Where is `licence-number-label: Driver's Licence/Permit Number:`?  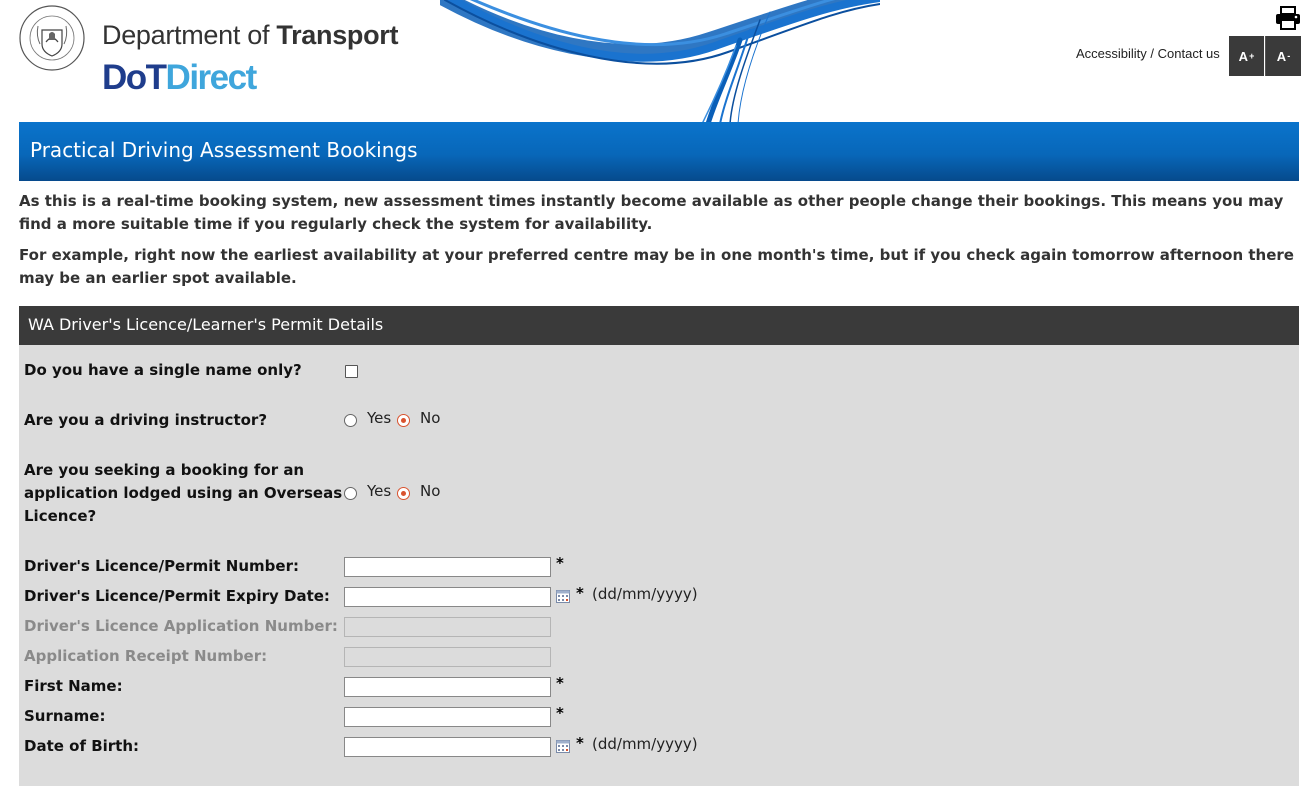
licence-number-label: Driver's Licence/Permit Number: is located at coordinates (161, 566).